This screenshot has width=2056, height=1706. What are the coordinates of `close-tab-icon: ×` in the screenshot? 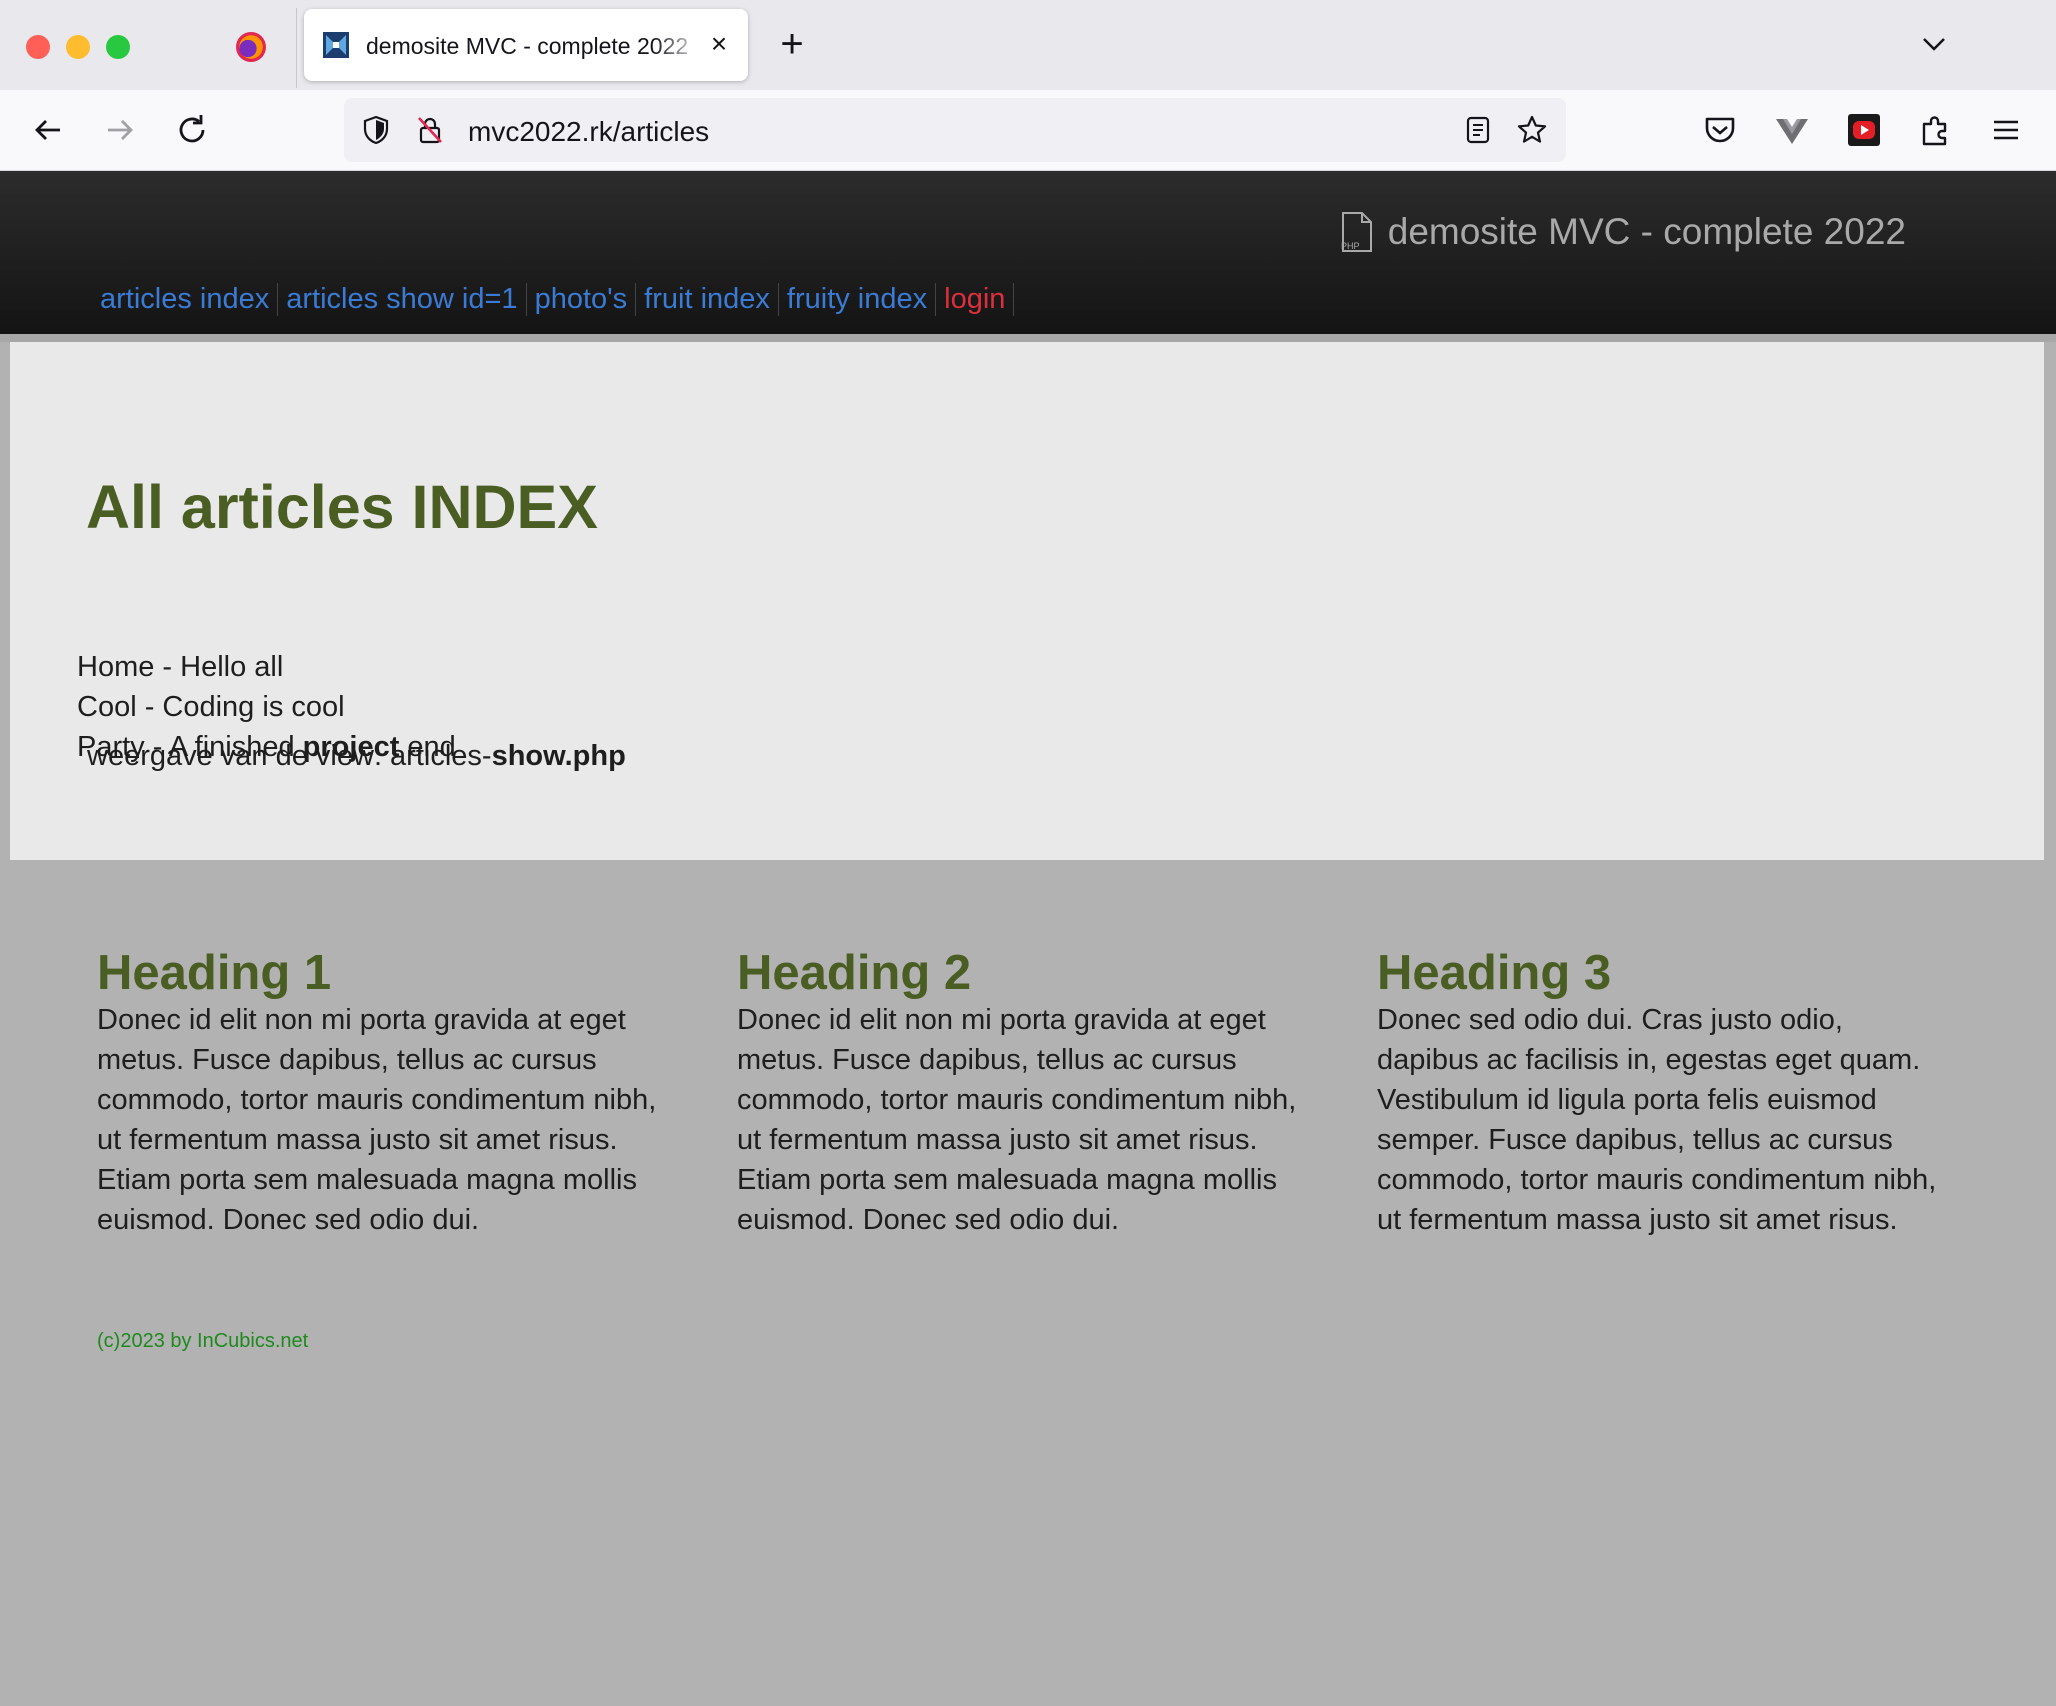 It's located at (719, 44).